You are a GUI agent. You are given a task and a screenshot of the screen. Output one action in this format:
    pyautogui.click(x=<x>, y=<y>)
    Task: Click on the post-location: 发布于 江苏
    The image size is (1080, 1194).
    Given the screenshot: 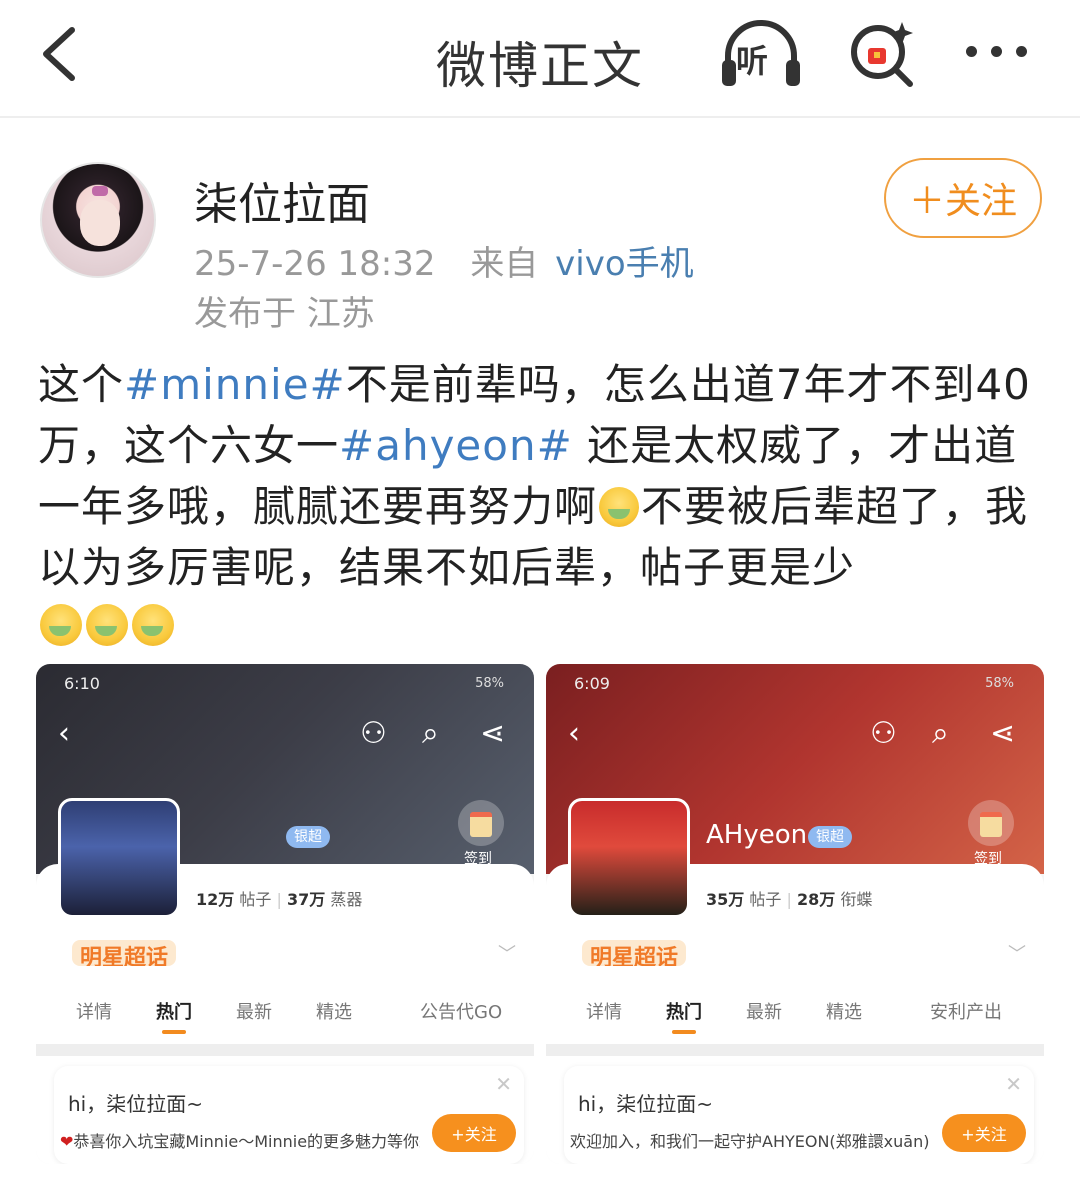 What is the action you would take?
    pyautogui.click(x=284, y=314)
    